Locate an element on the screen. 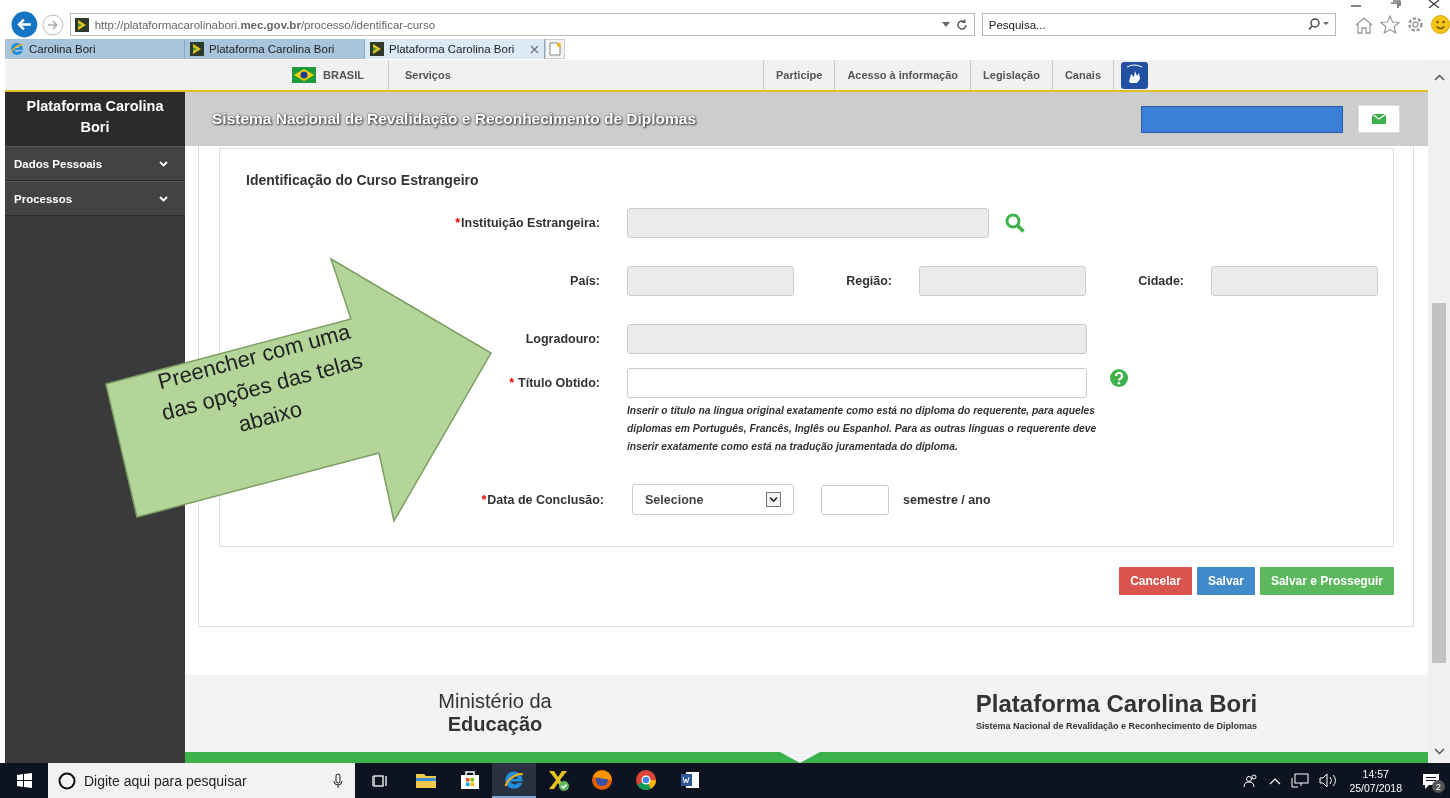  sidebar-title: Plataforma Carolina Bori is located at coordinates (95, 119).